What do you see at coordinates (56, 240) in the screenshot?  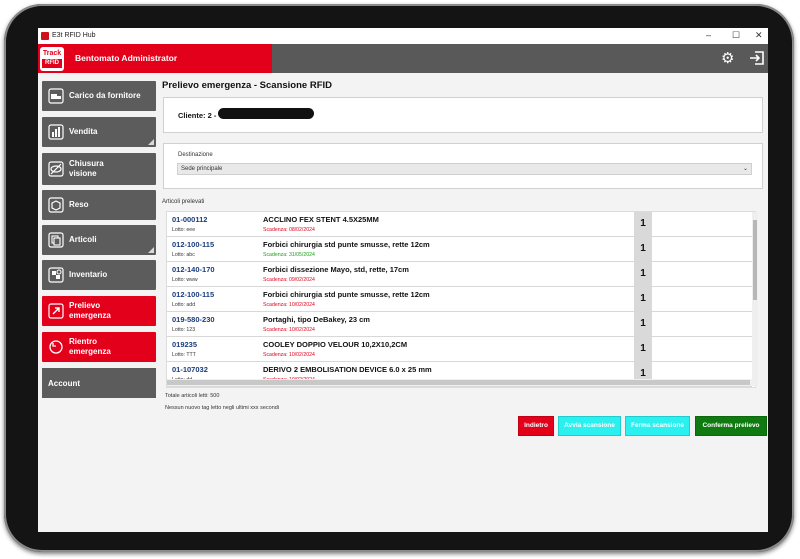 I see `articles-icon` at bounding box center [56, 240].